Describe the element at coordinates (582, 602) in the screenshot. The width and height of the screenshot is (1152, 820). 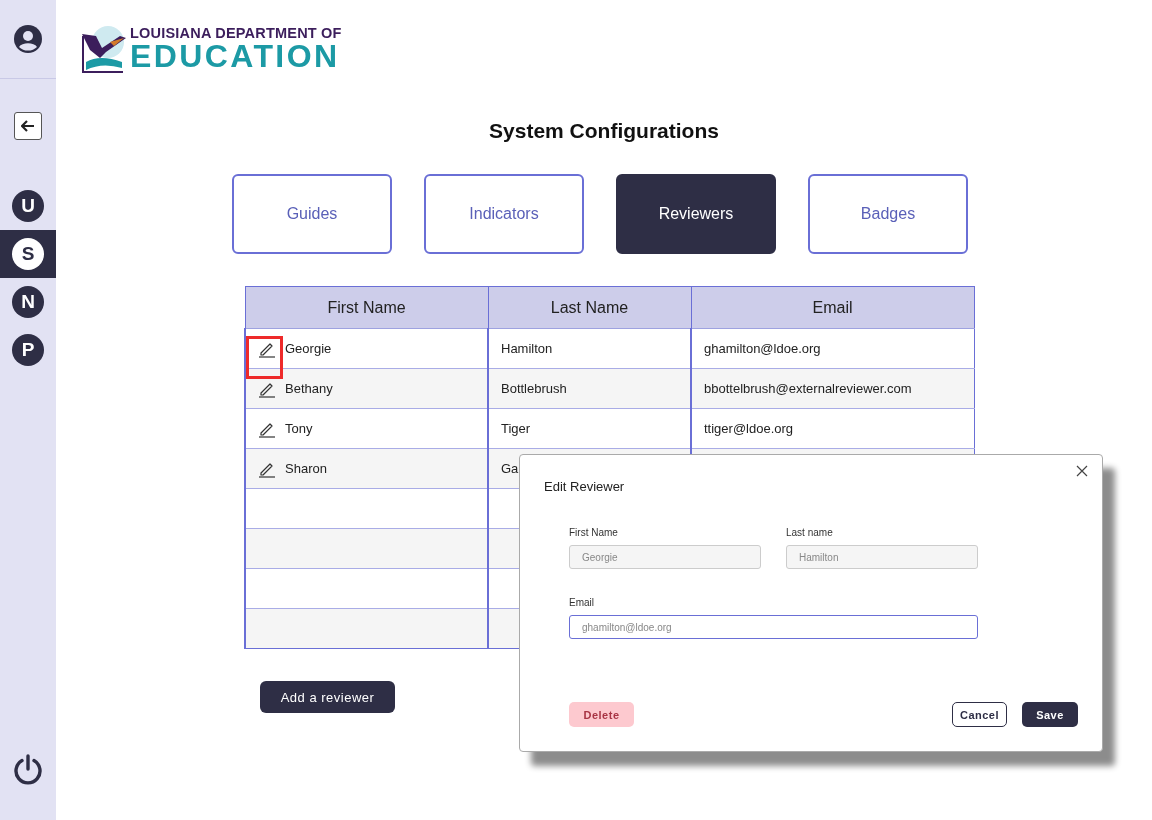
I see `field-label: Email` at that location.